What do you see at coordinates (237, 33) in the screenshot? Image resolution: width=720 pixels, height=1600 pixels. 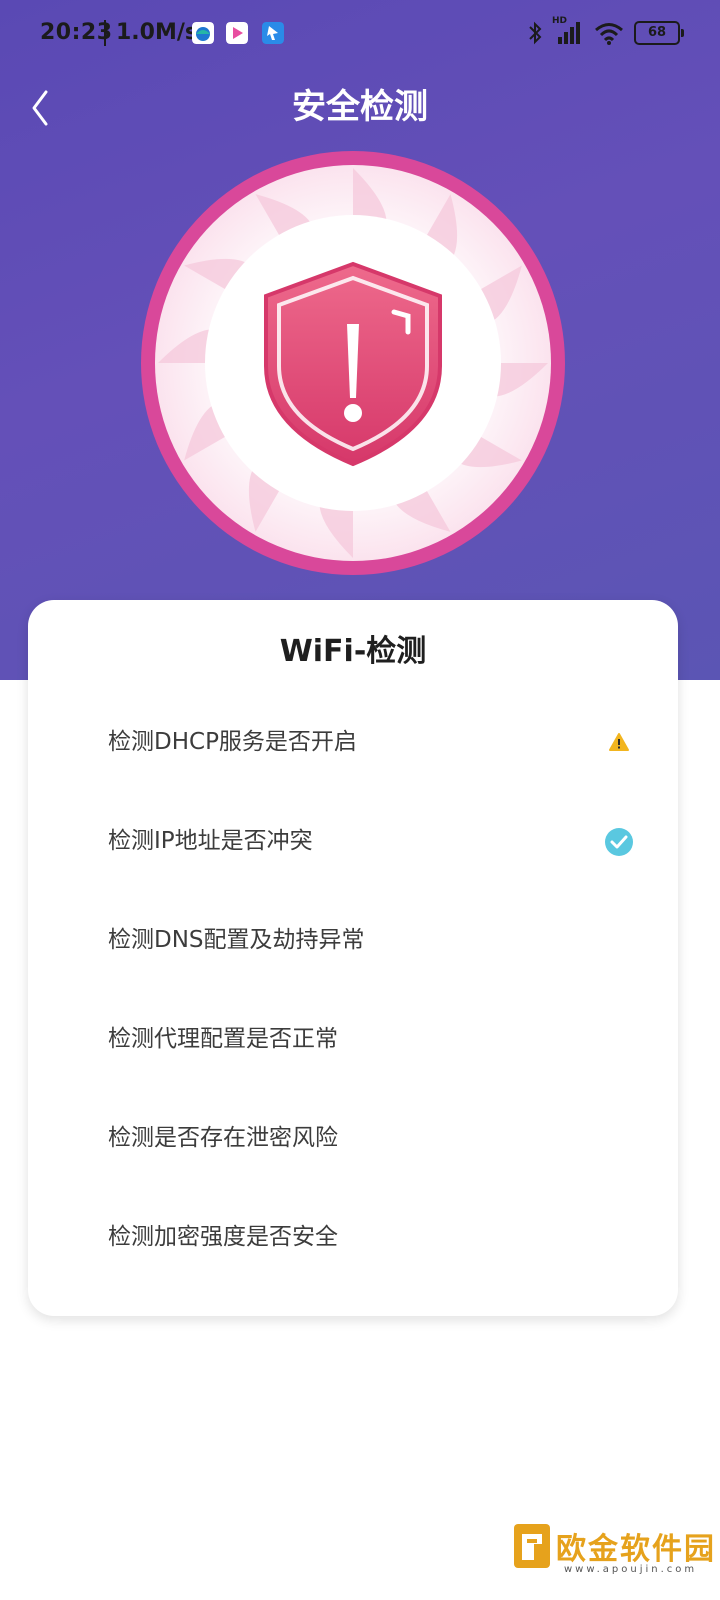 I see `play-store-icon` at bounding box center [237, 33].